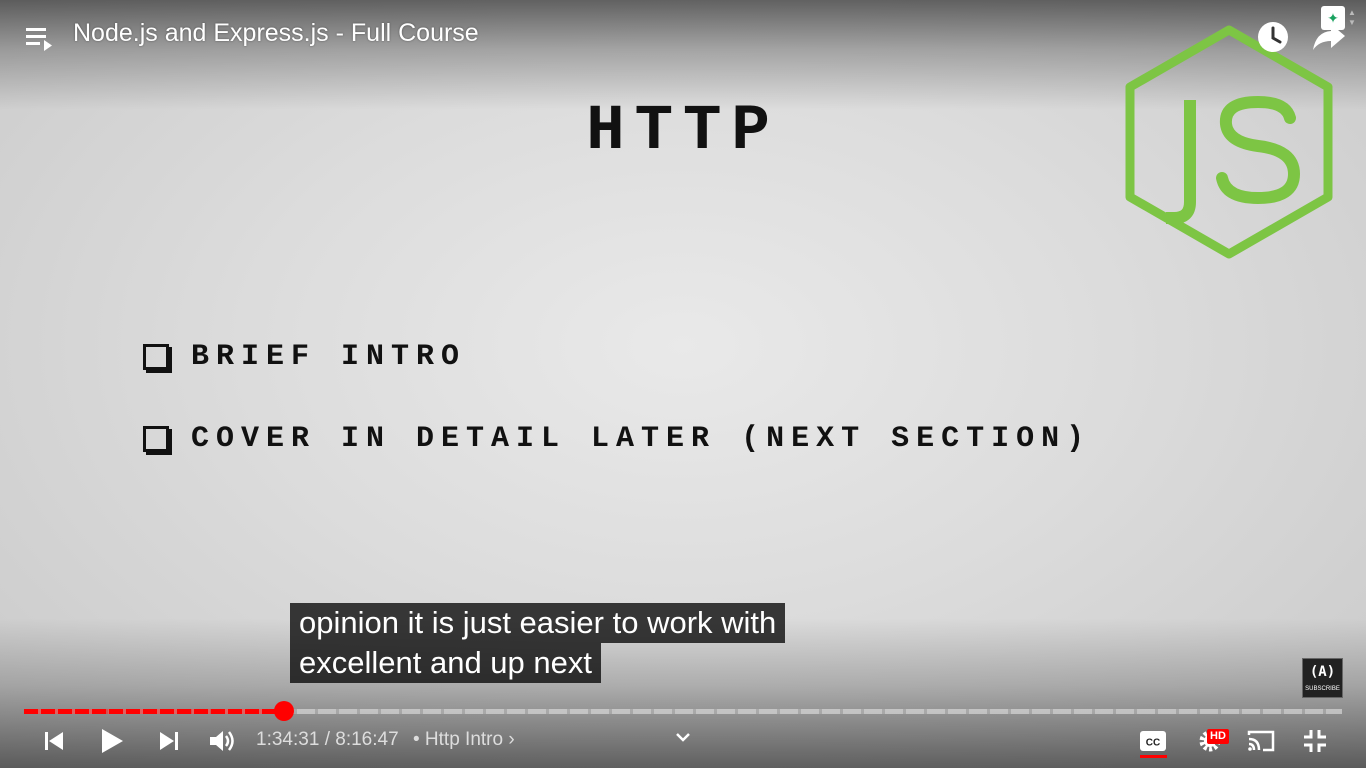 The height and width of the screenshot is (768, 1366). I want to click on subtitles-button: CC, so click(1153, 741).